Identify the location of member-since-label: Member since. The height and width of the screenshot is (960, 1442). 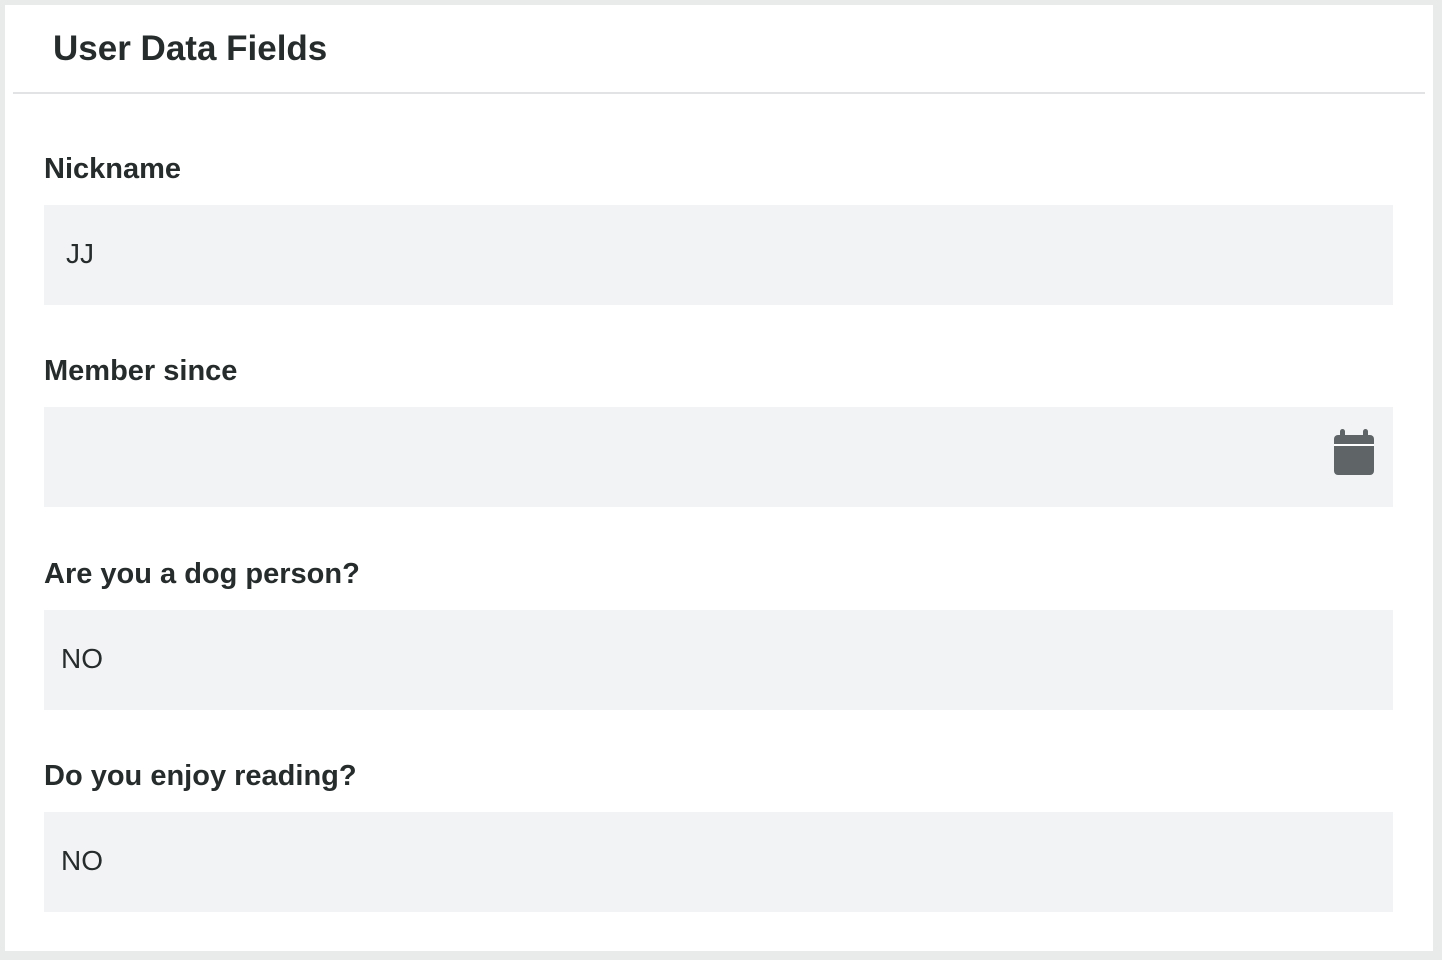
(141, 371).